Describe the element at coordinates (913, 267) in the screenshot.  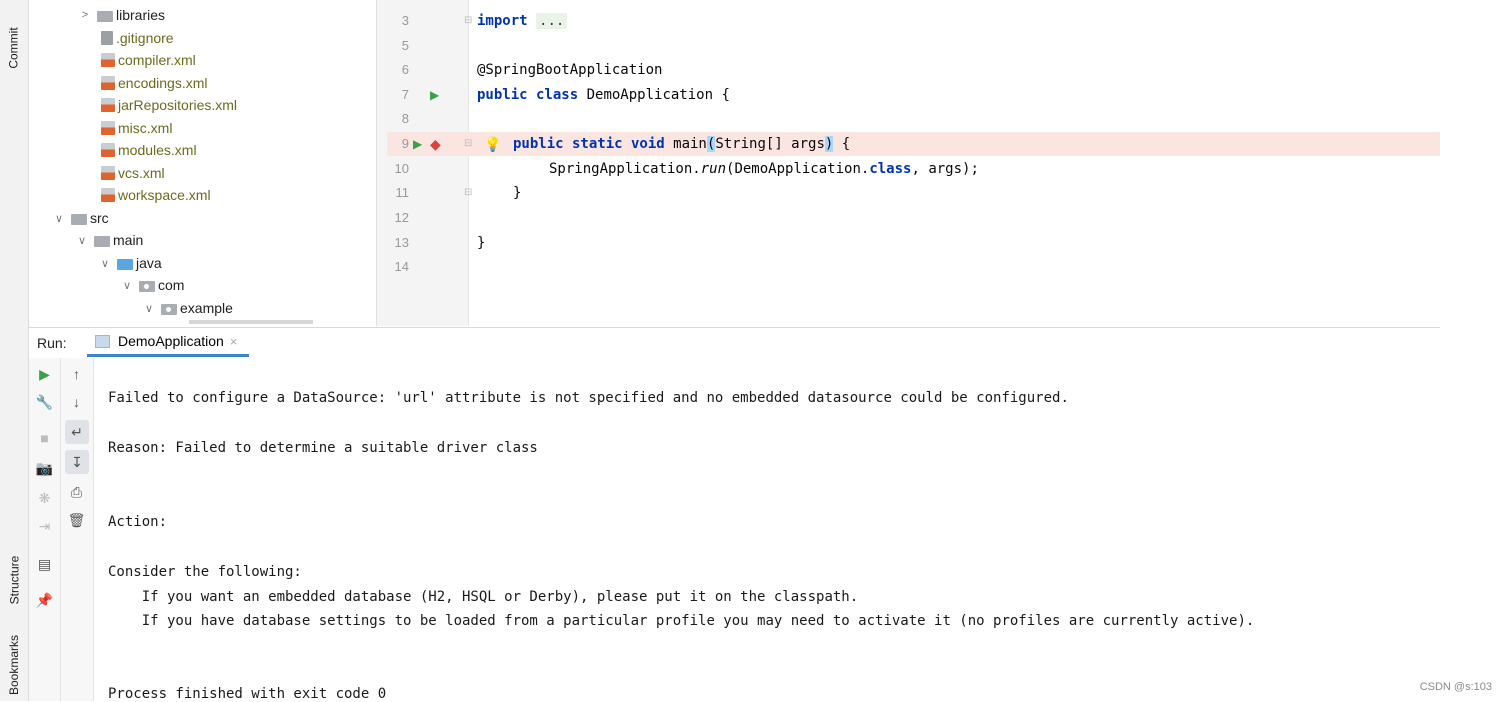
I see `code-line: 14` at that location.